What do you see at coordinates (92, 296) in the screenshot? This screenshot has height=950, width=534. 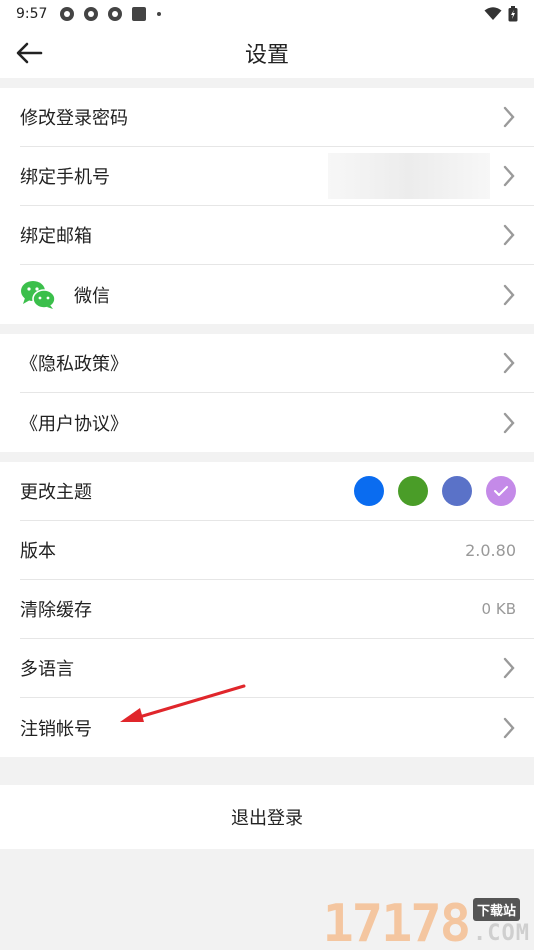 I see `row-label: 微信` at bounding box center [92, 296].